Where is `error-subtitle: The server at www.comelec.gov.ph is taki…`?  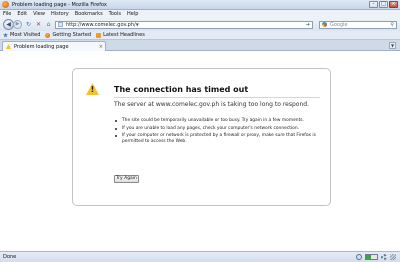 error-subtitle: The server at www.comelec.gov.ph is taki… is located at coordinates (211, 104).